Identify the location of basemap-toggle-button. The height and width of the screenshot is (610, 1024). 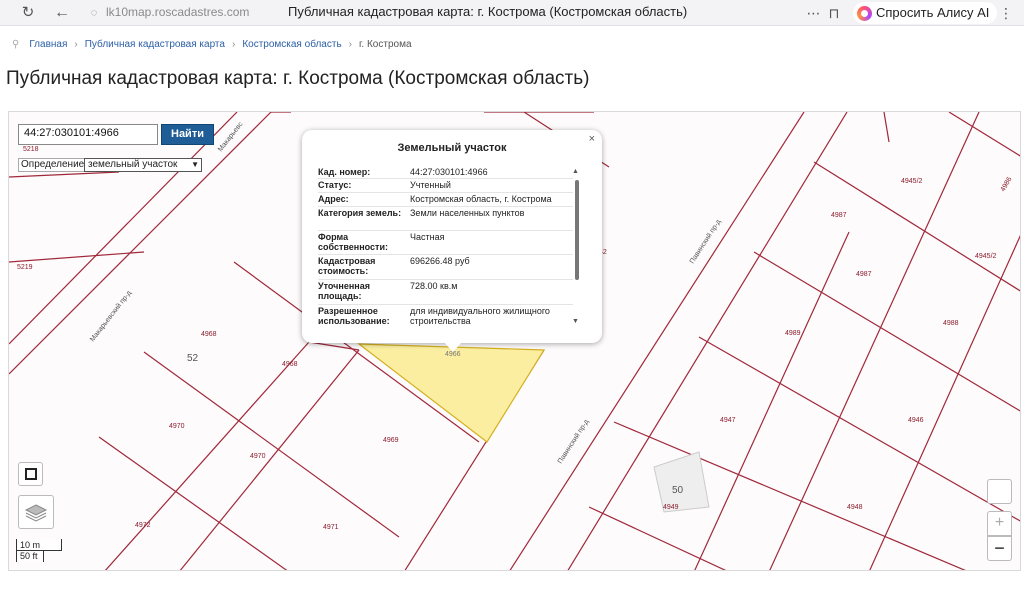
(30, 474).